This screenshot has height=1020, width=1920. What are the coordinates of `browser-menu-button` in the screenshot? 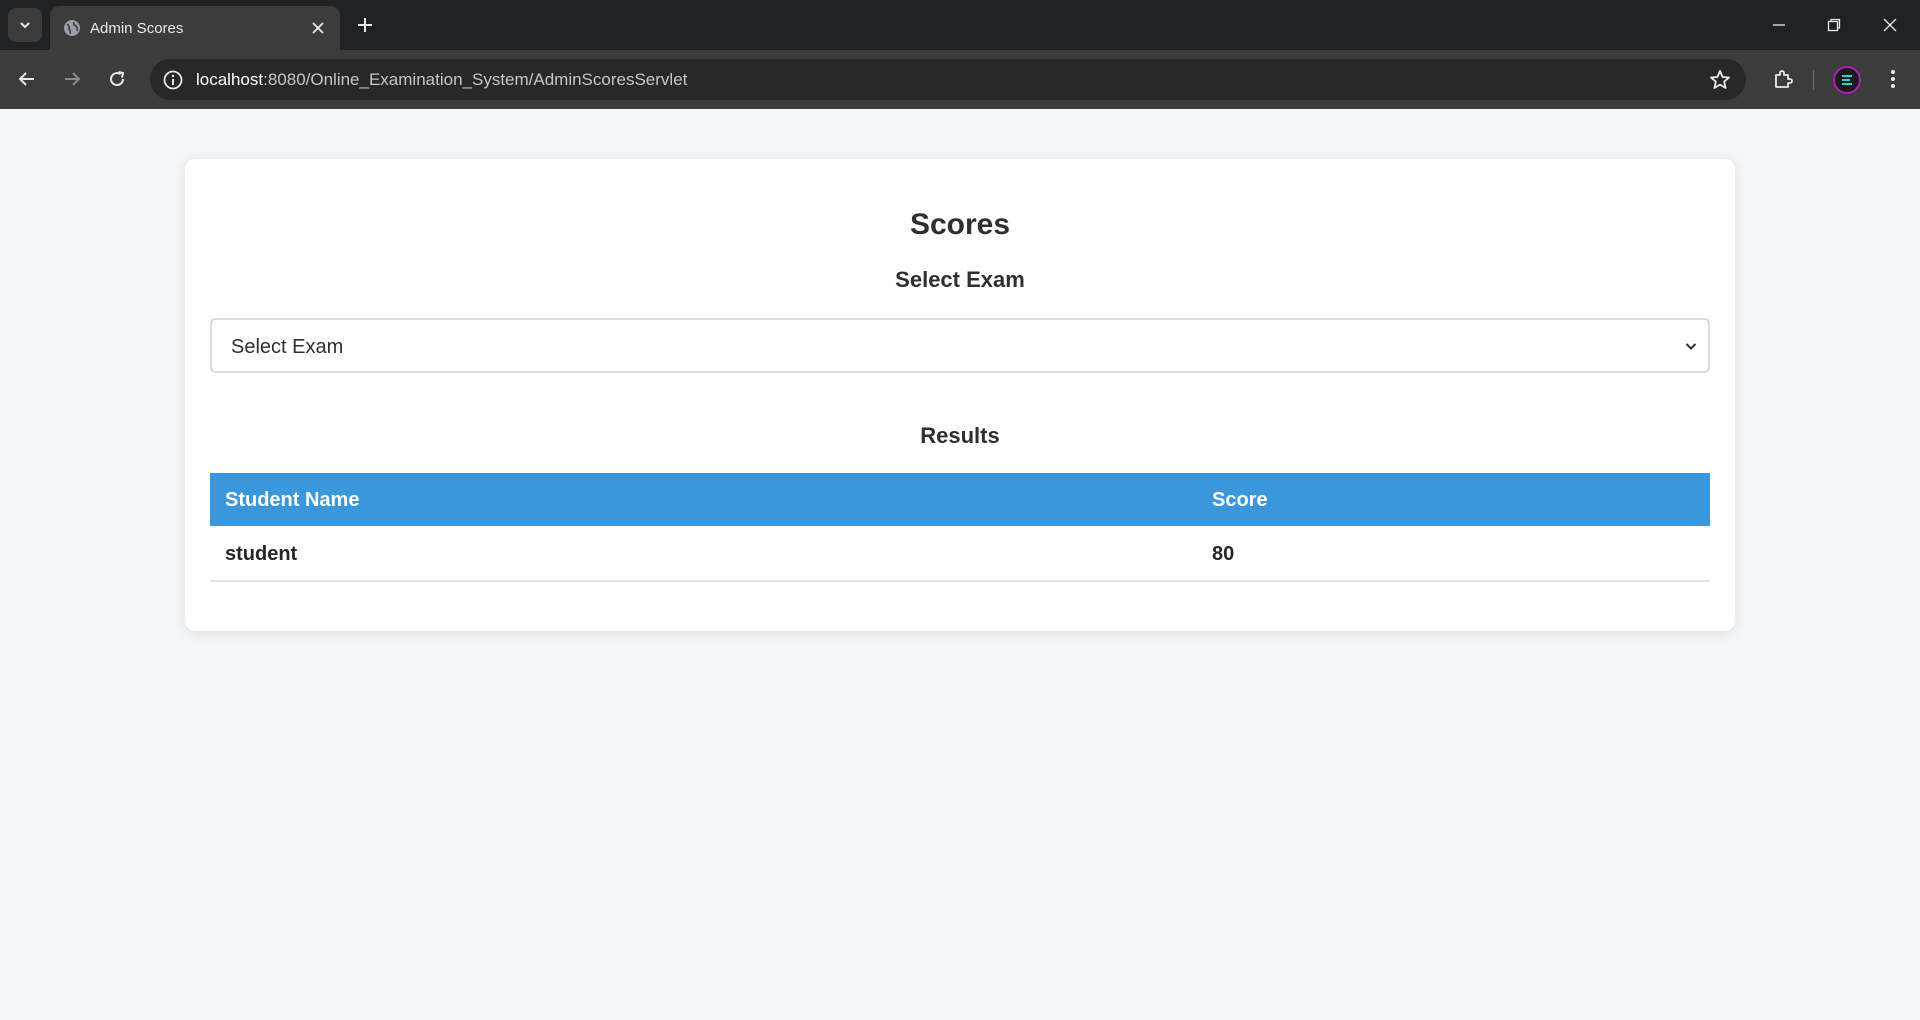 It's located at (1893, 79).